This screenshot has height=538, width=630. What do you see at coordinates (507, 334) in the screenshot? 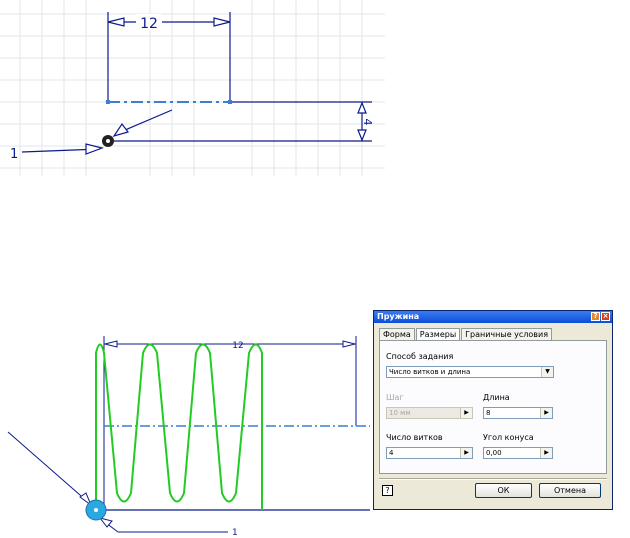
I see `tab-boundary-conditions: Граничные условия` at bounding box center [507, 334].